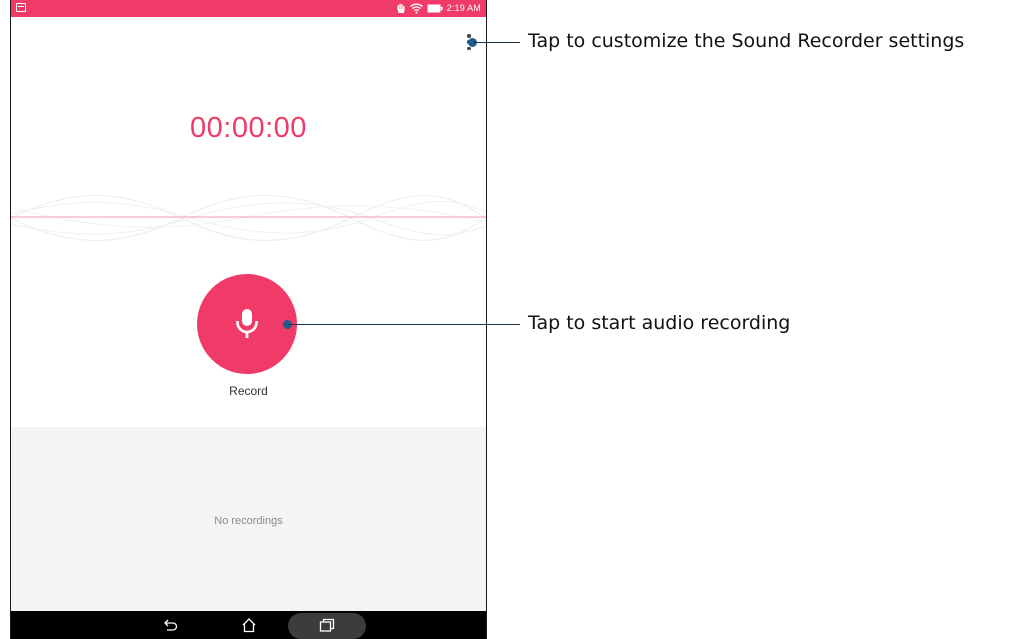  I want to click on record-button, so click(247, 324).